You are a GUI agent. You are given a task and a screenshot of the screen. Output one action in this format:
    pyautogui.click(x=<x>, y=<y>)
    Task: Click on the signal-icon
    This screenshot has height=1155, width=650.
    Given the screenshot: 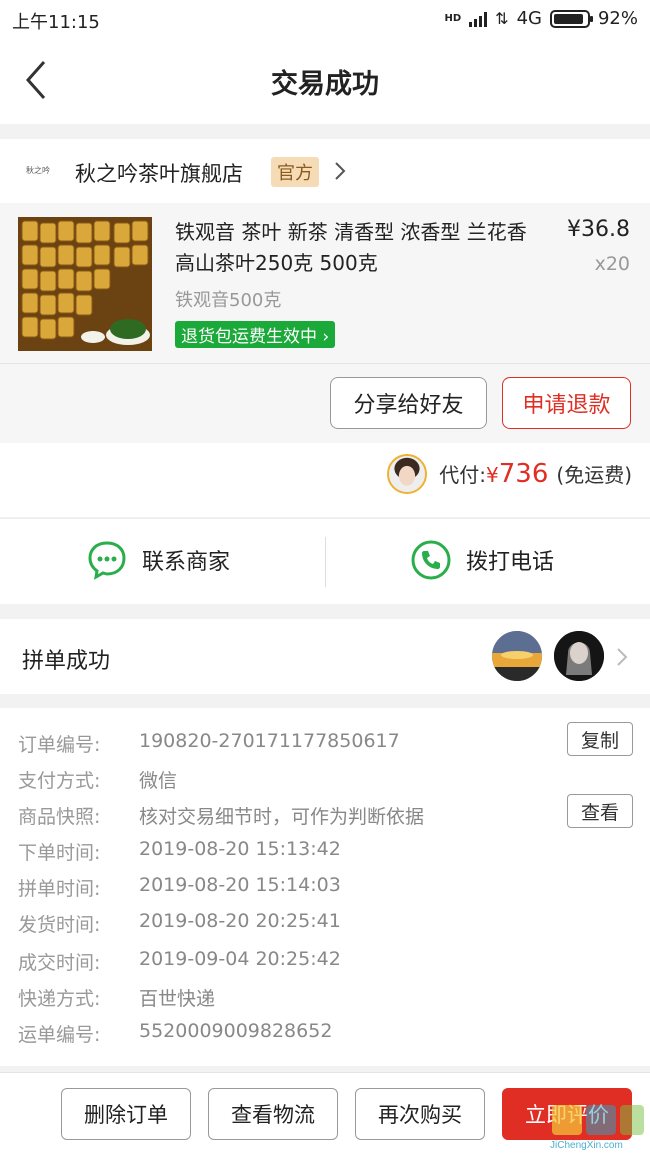 What is the action you would take?
    pyautogui.click(x=478, y=19)
    